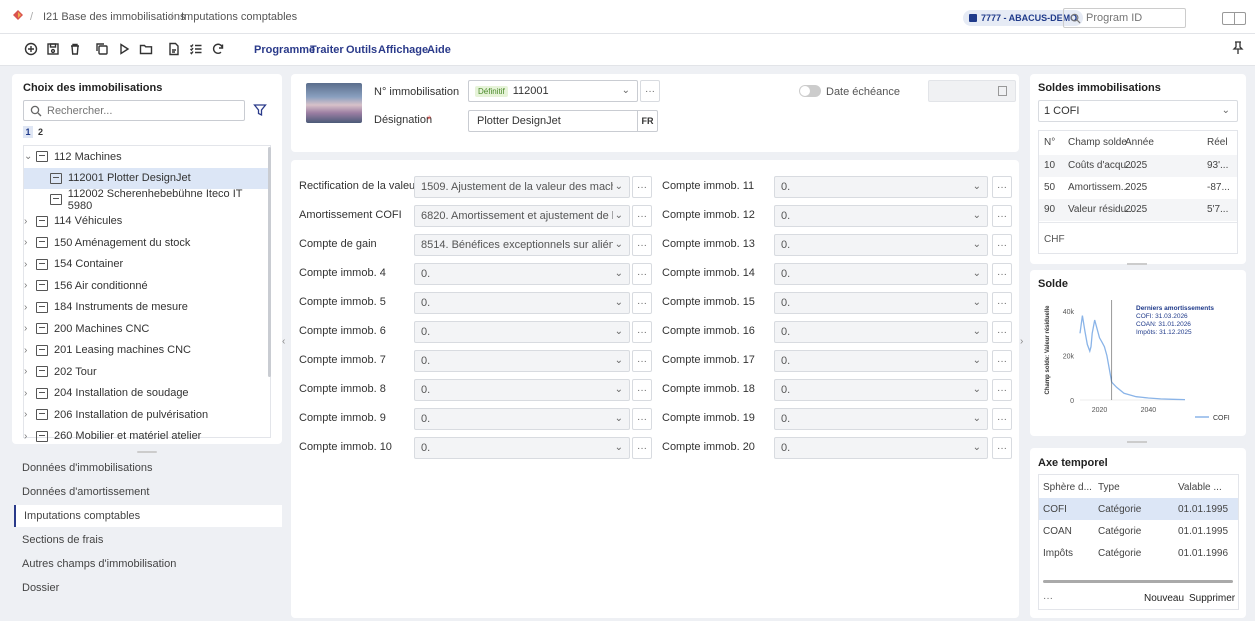  I want to click on tree-item: › 150 Aménagement du stock, so click(146, 242).